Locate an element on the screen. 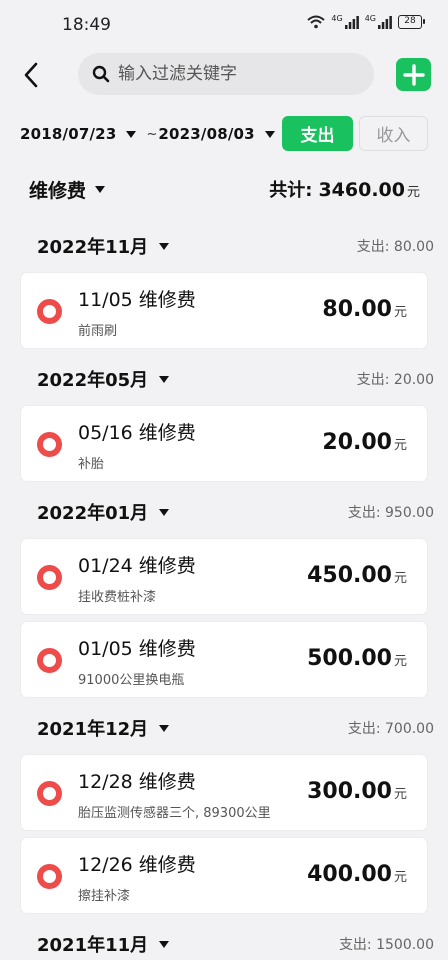 This screenshot has width=448, height=960. search-icon is located at coordinates (101, 74).